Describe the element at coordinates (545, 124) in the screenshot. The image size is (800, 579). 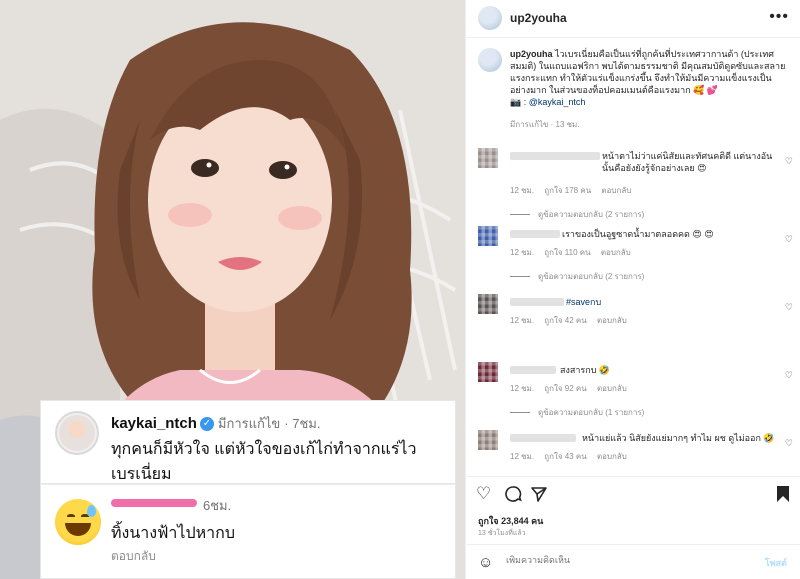
I see `caption-meta: มีการแก้ไข · 13 ชม.` at that location.